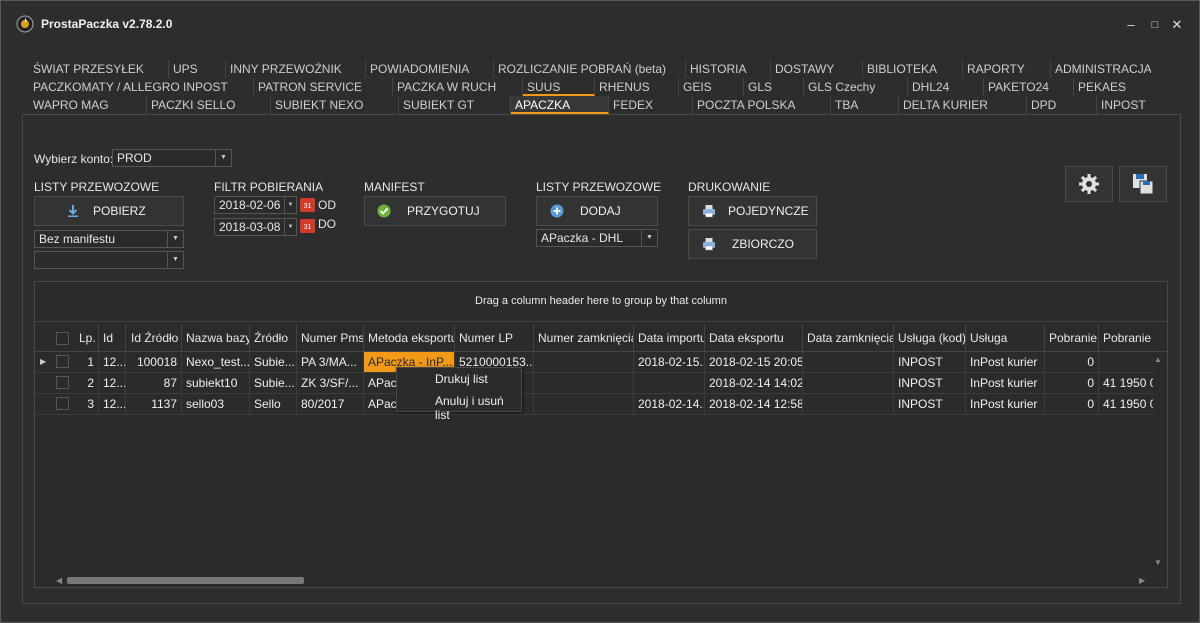 The image size is (1200, 623). What do you see at coordinates (1155, 25) in the screenshot?
I see `maximize-button: □` at bounding box center [1155, 25].